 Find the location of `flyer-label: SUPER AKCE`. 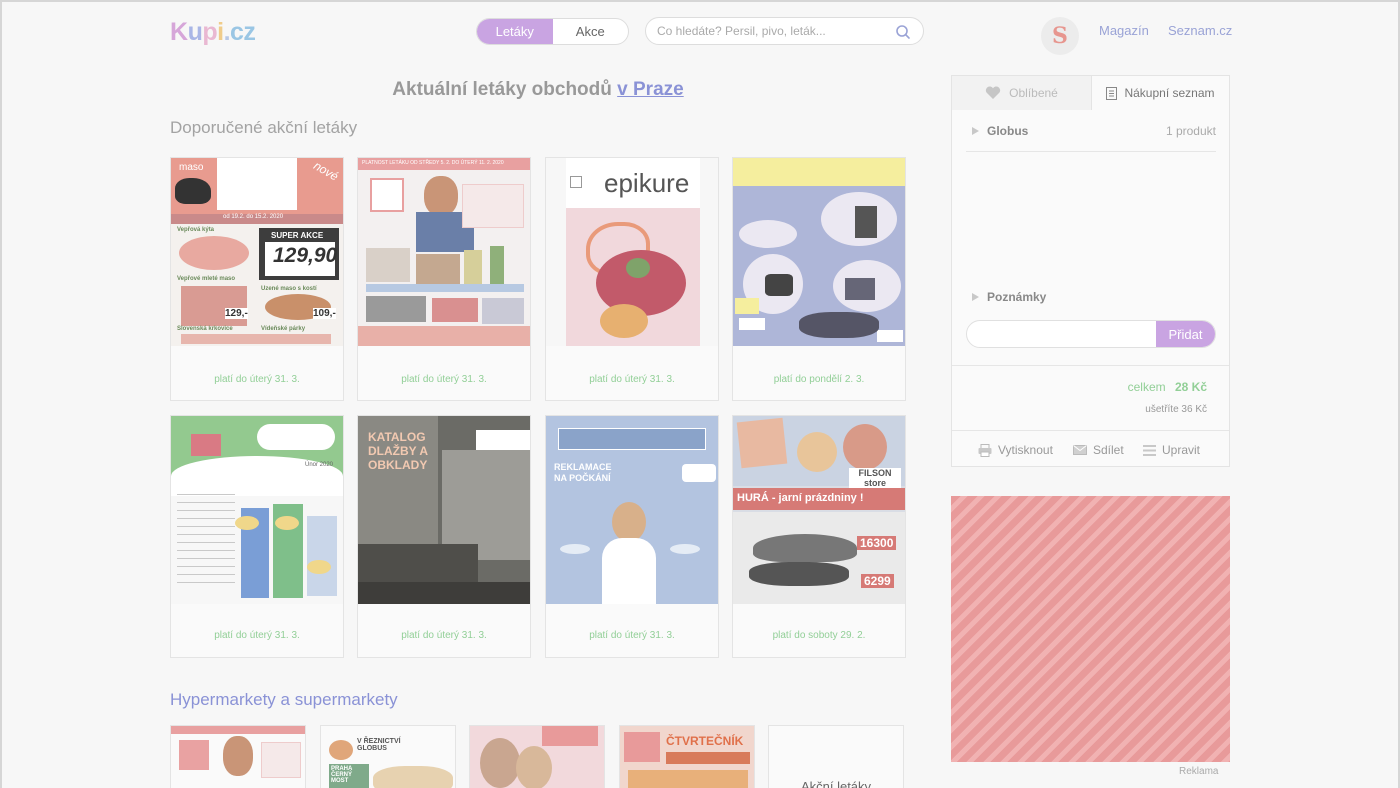

flyer-label: SUPER AKCE is located at coordinates (297, 235).